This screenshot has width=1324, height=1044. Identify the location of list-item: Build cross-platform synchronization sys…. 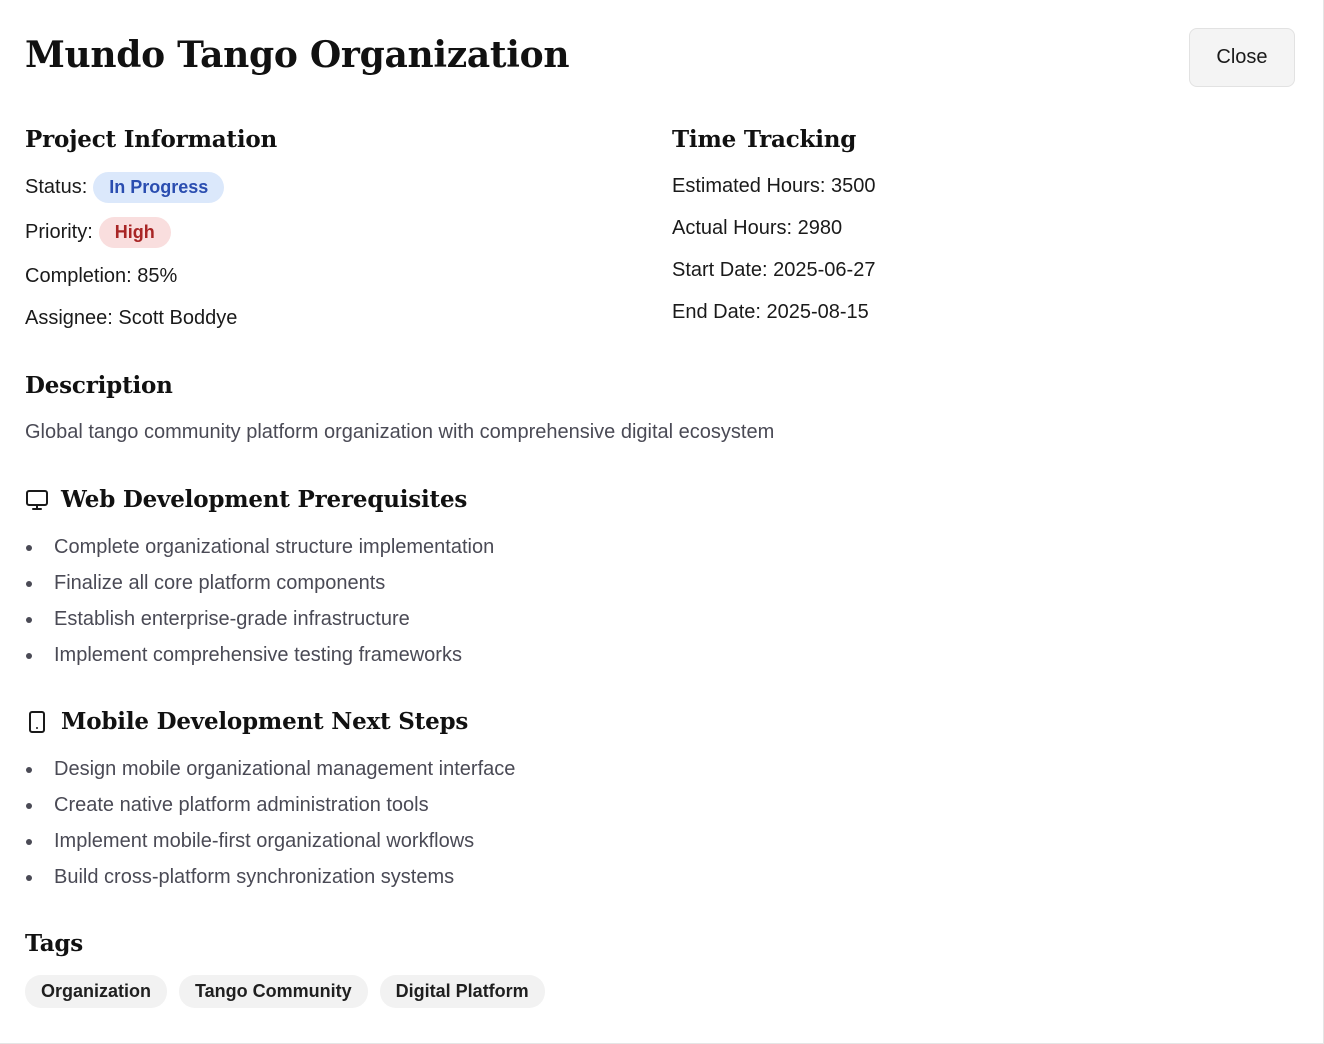
(270, 877).